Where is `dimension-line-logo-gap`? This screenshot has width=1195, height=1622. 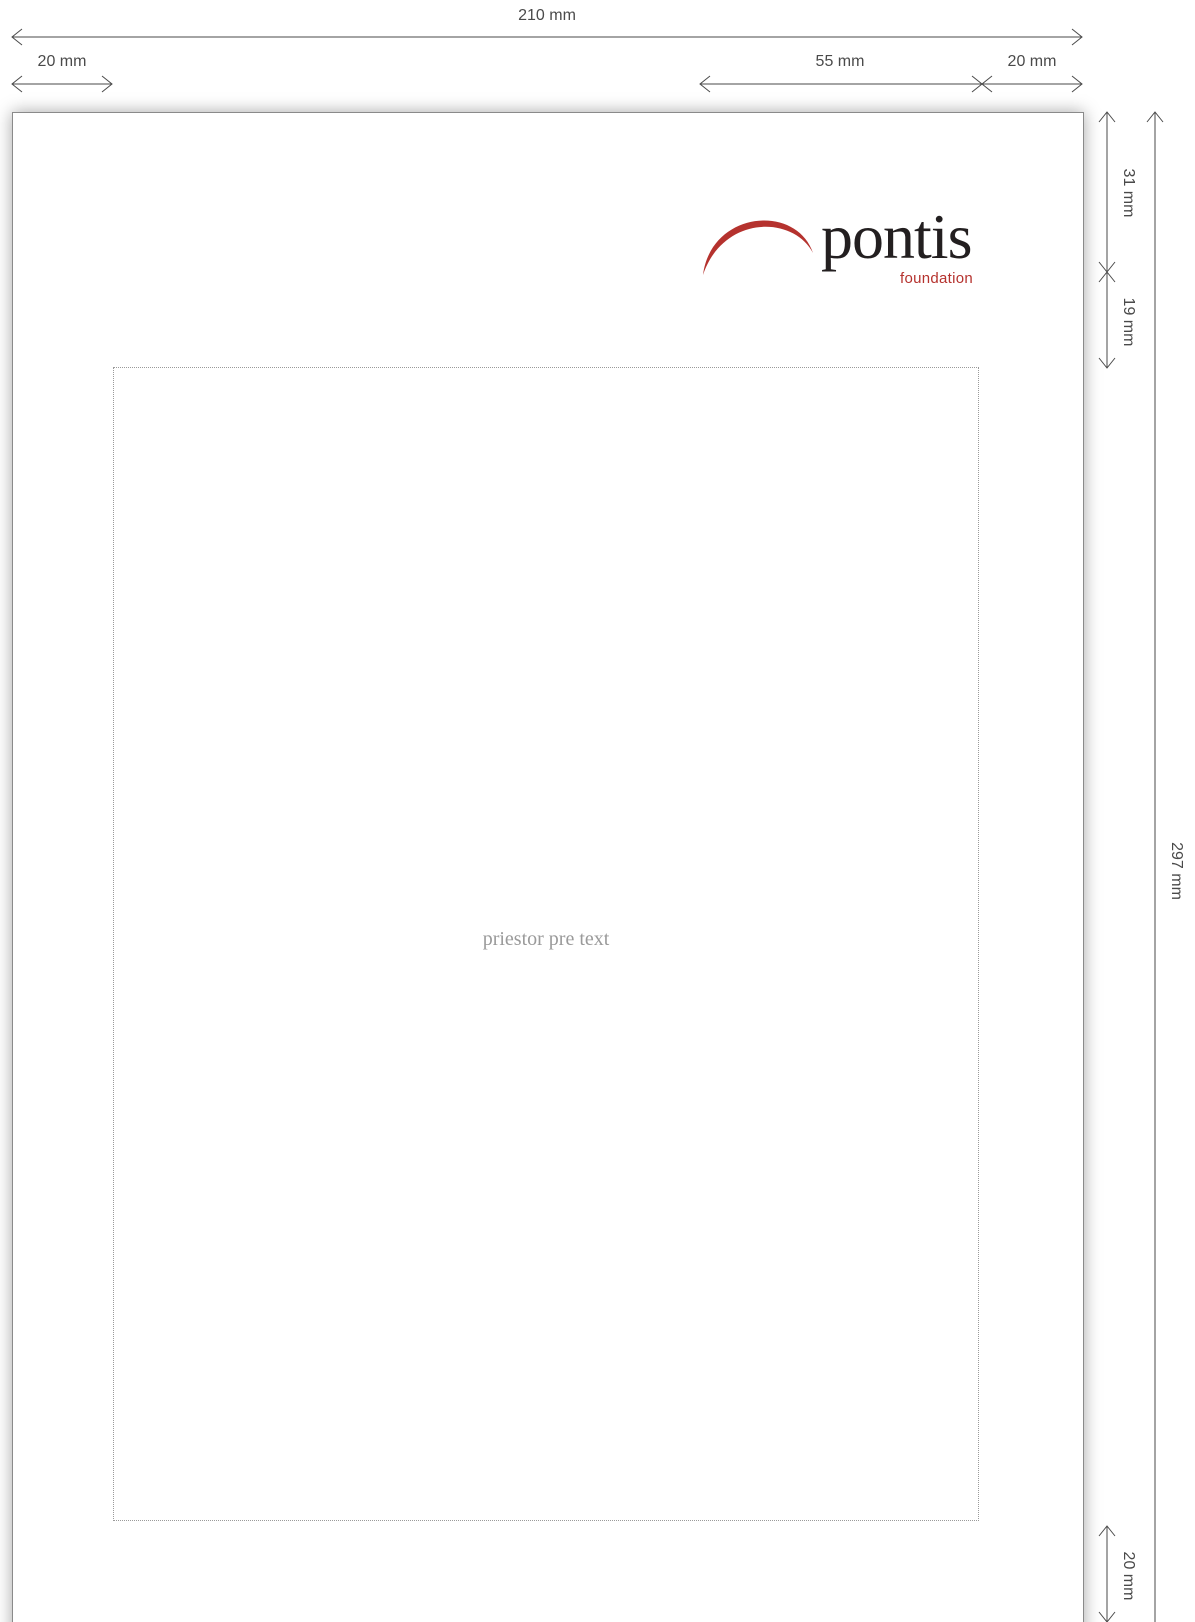
dimension-line-logo-gap is located at coordinates (1107, 320).